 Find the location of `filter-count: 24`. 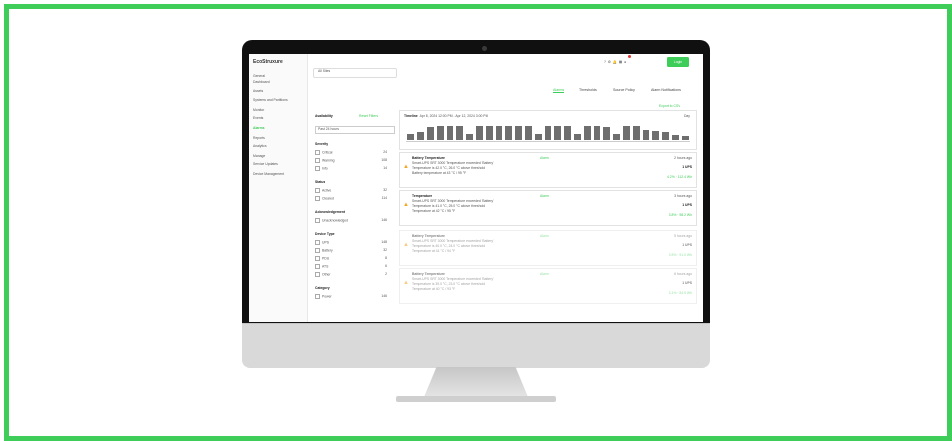

filter-count: 24 is located at coordinates (385, 152).